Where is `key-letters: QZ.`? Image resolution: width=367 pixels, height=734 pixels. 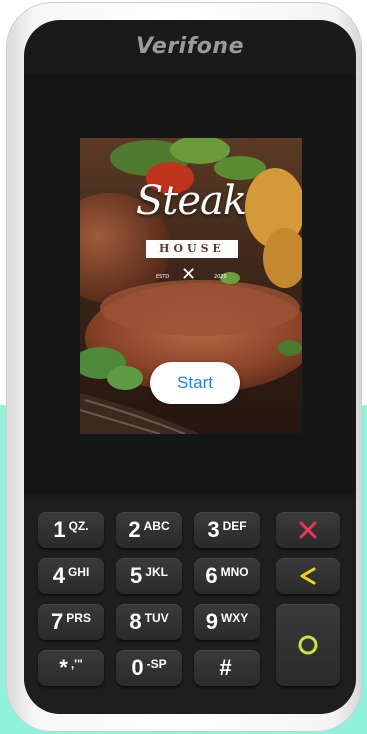
key-letters: QZ. is located at coordinates (78, 526).